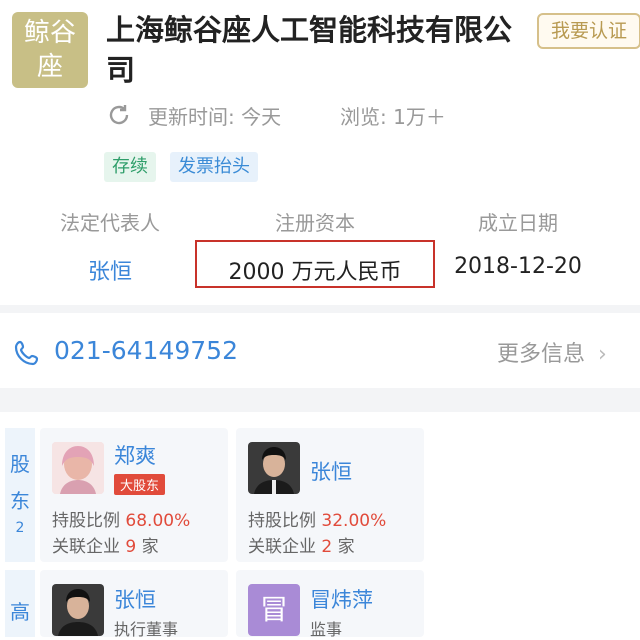  Describe the element at coordinates (309, 50) in the screenshot. I see `company-name: 上海鲸谷座人工智能科技有限公司` at that location.